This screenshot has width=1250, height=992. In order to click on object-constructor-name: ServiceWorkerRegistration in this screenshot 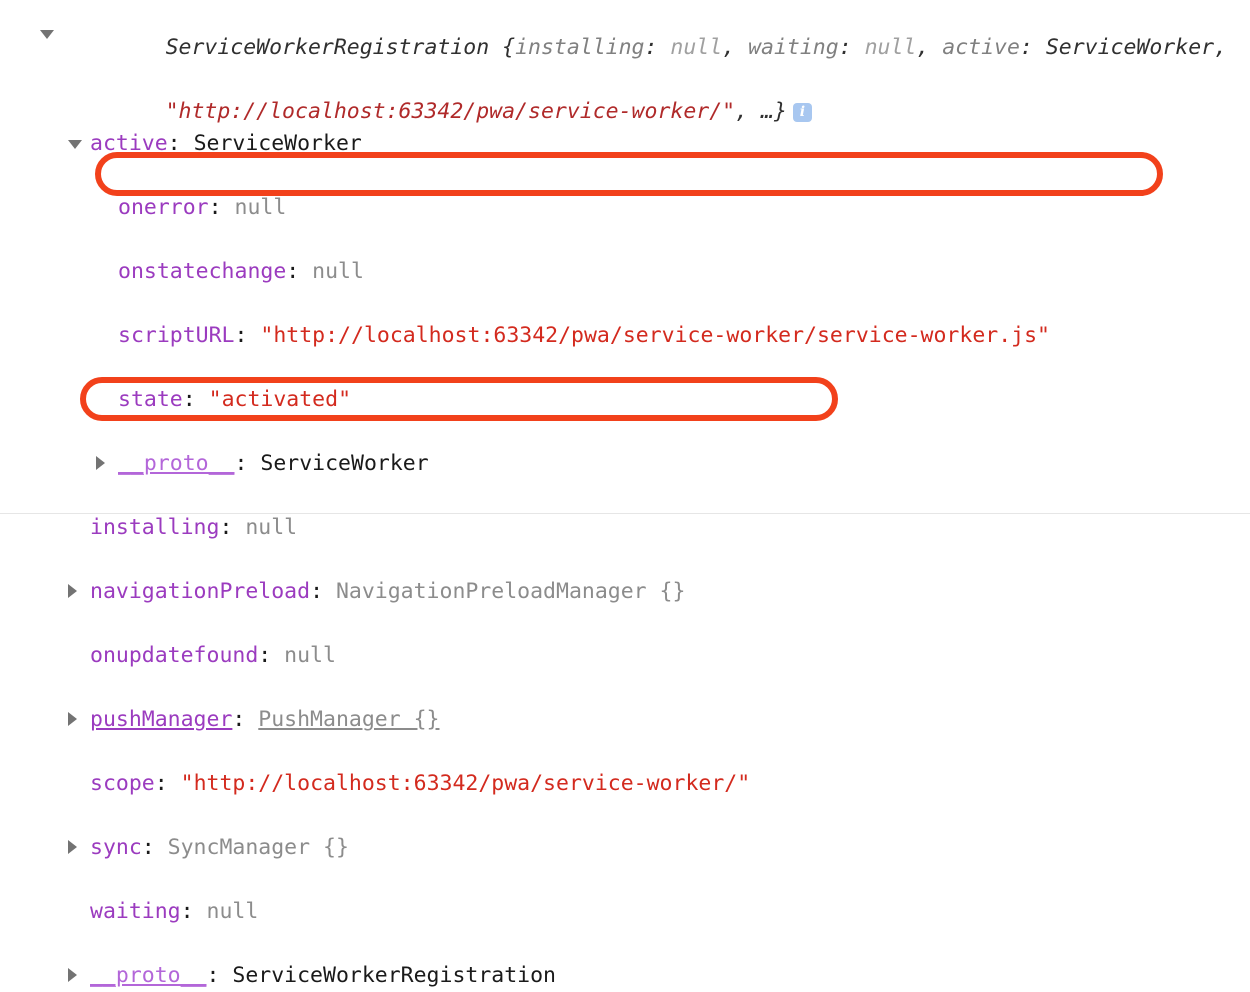, I will do `click(327, 47)`.